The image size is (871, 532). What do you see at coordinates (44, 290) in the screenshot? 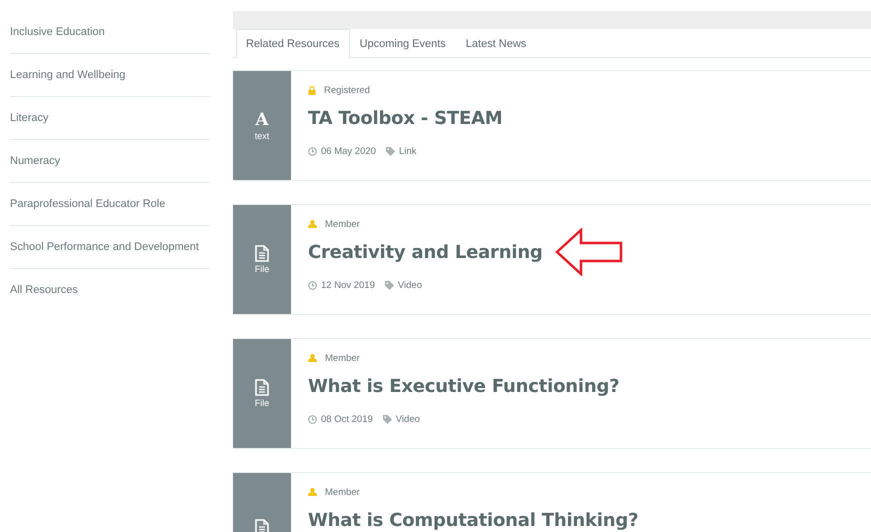
I see `sidebar-link: All Resources` at bounding box center [44, 290].